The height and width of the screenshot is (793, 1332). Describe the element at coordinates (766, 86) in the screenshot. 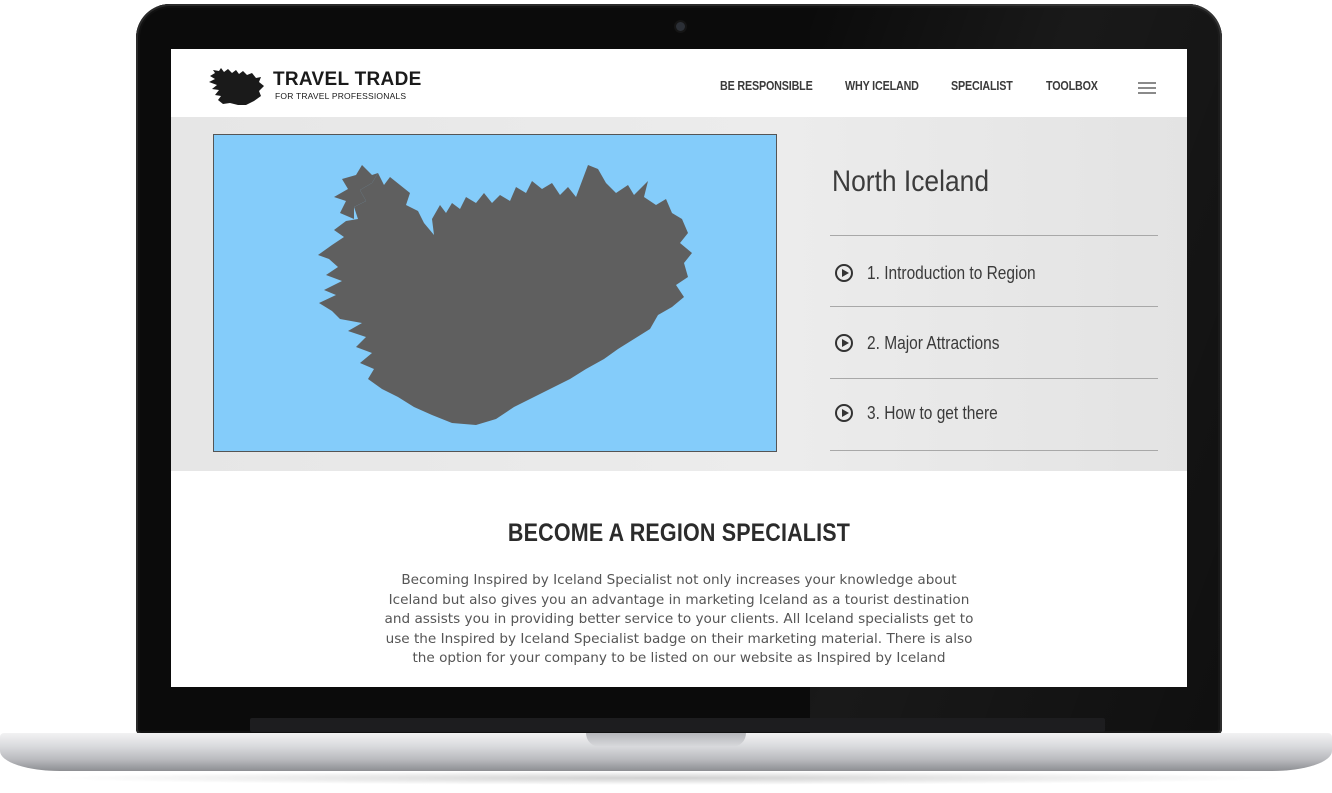

I see `nav-item-be-responsible: BE RESPONSIBLE` at that location.